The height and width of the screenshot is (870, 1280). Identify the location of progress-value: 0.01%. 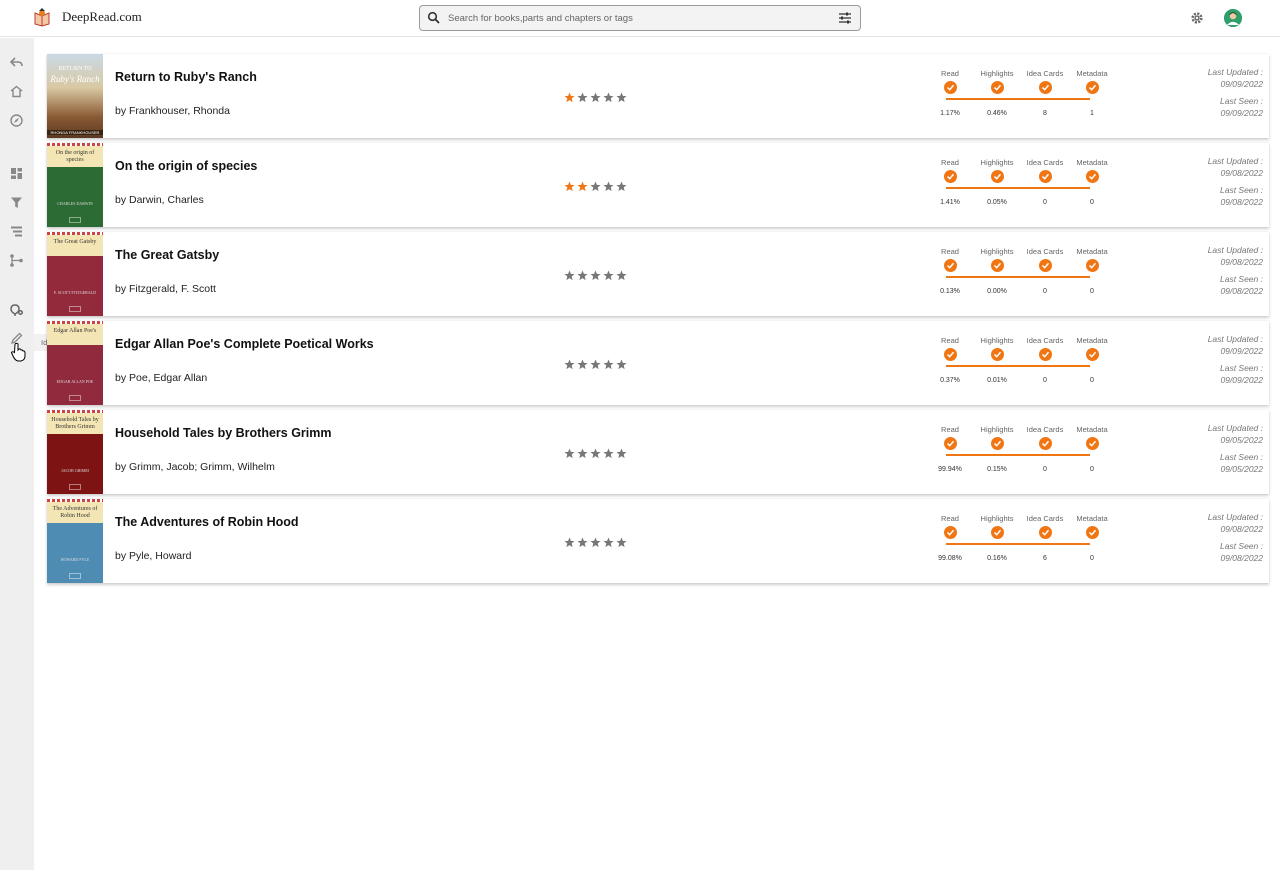
(997, 380).